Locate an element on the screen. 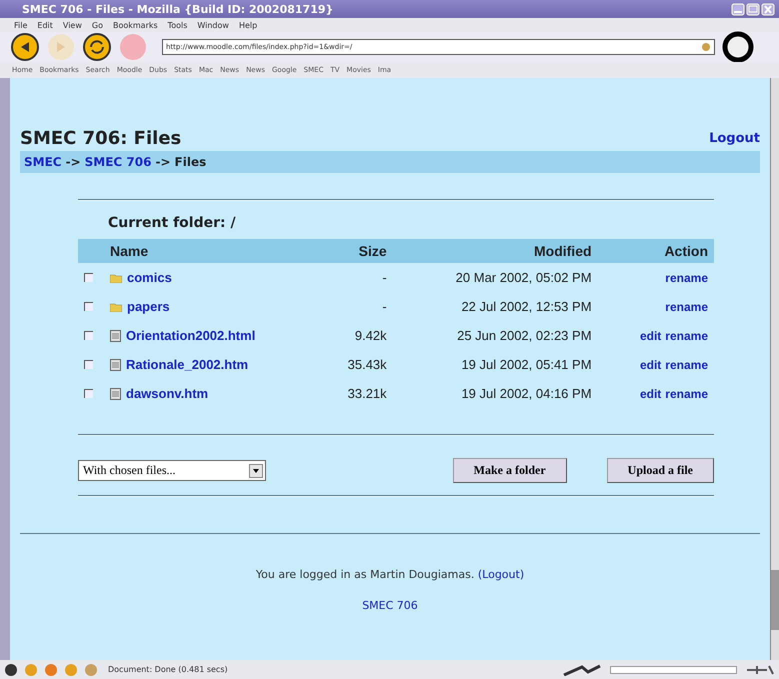 This screenshot has height=679, width=779. table-cell-text: 19 Jul 2002, 04:16 PM is located at coordinates (526, 394).